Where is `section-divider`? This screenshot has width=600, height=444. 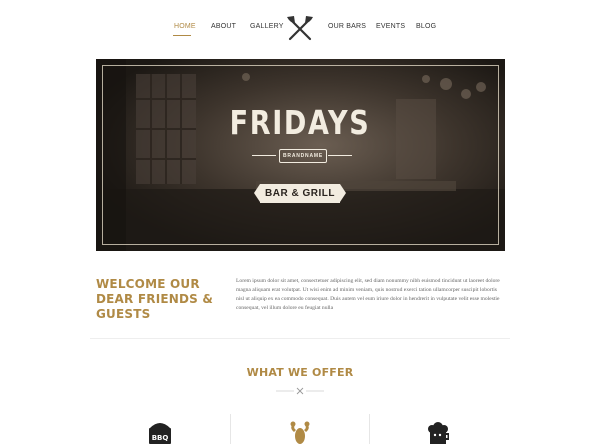
section-divider is located at coordinates (300, 338).